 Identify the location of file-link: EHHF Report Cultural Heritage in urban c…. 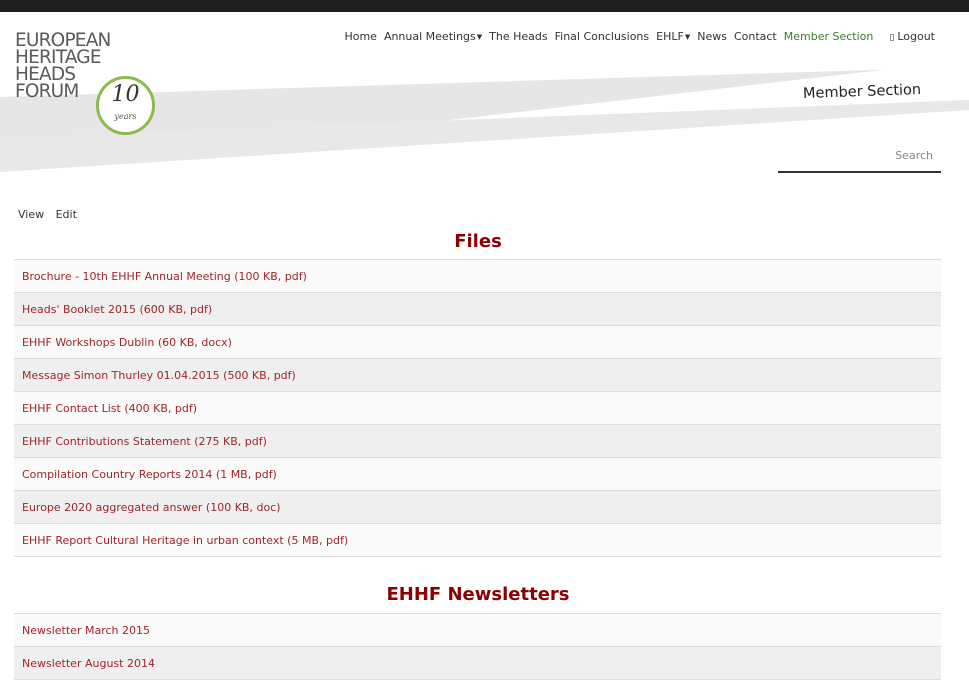
(477, 540).